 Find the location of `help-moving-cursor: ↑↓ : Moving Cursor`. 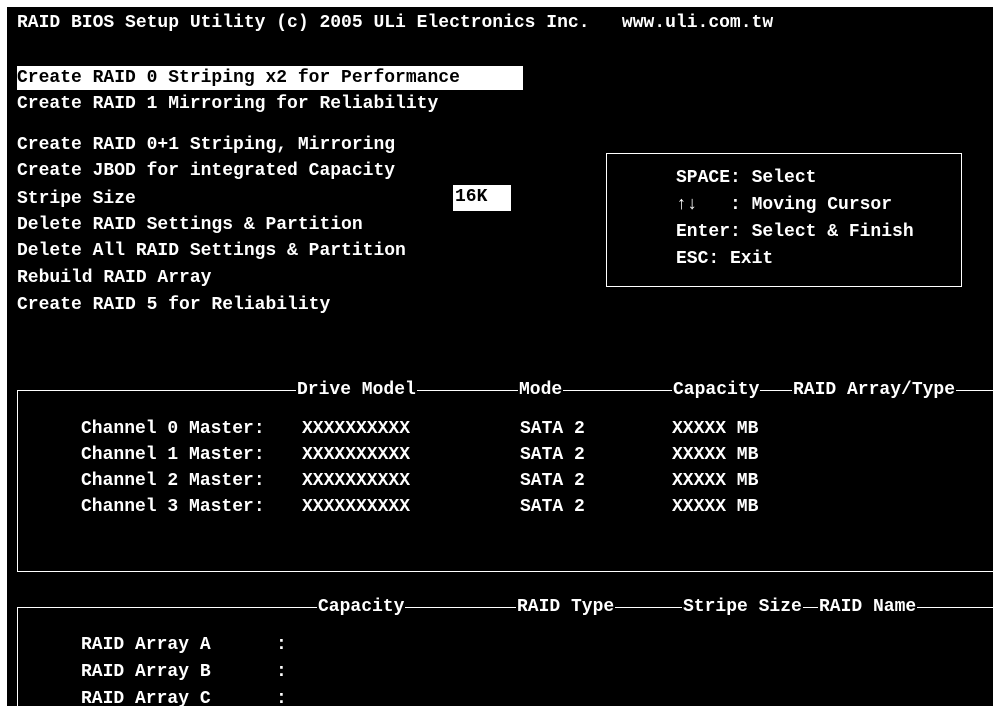

help-moving-cursor: ↑↓ : Moving Cursor is located at coordinates (784, 205).